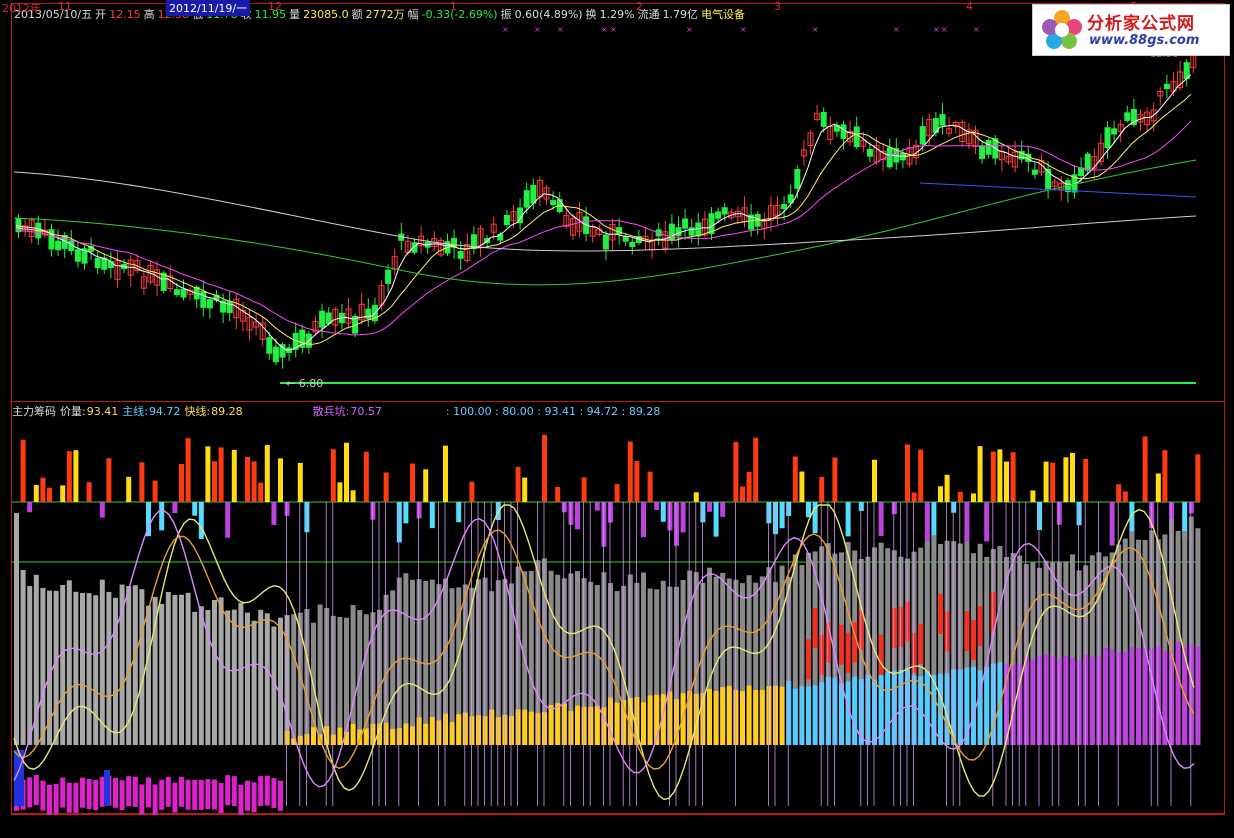 This screenshot has height=838, width=1234. Describe the element at coordinates (73, 411) in the screenshot. I see `price-vol-label: 价量:` at that location.